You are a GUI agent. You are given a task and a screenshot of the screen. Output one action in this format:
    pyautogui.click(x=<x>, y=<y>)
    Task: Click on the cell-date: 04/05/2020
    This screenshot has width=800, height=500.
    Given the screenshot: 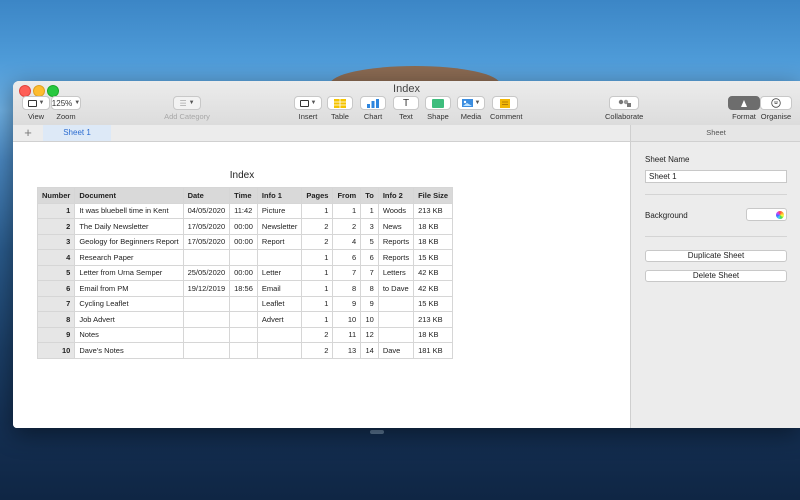 What is the action you would take?
    pyautogui.click(x=206, y=210)
    